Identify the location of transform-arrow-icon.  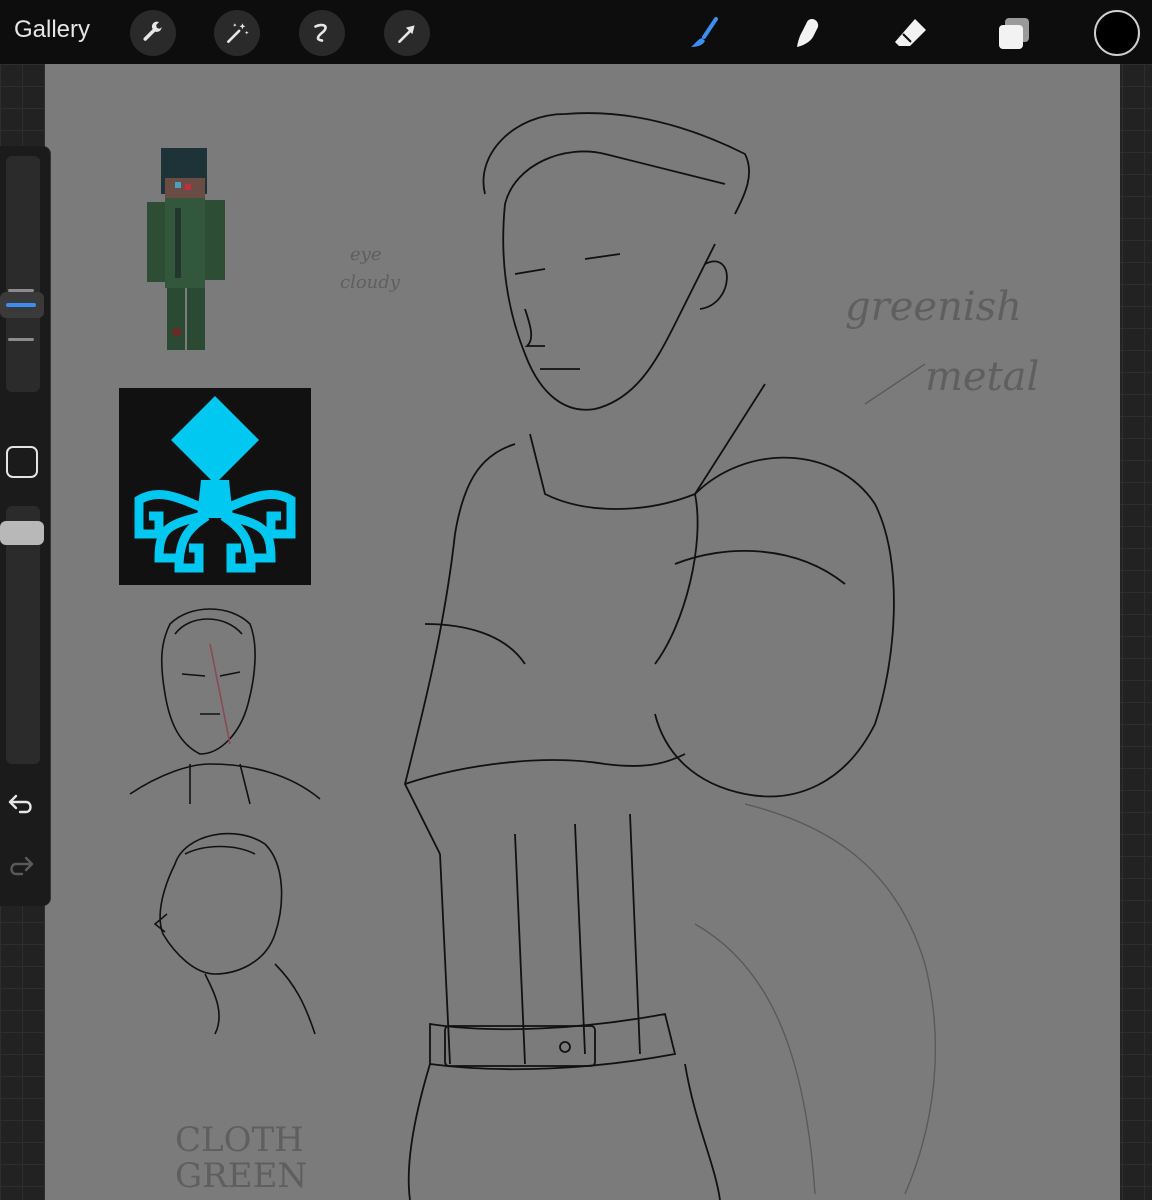
(406, 34).